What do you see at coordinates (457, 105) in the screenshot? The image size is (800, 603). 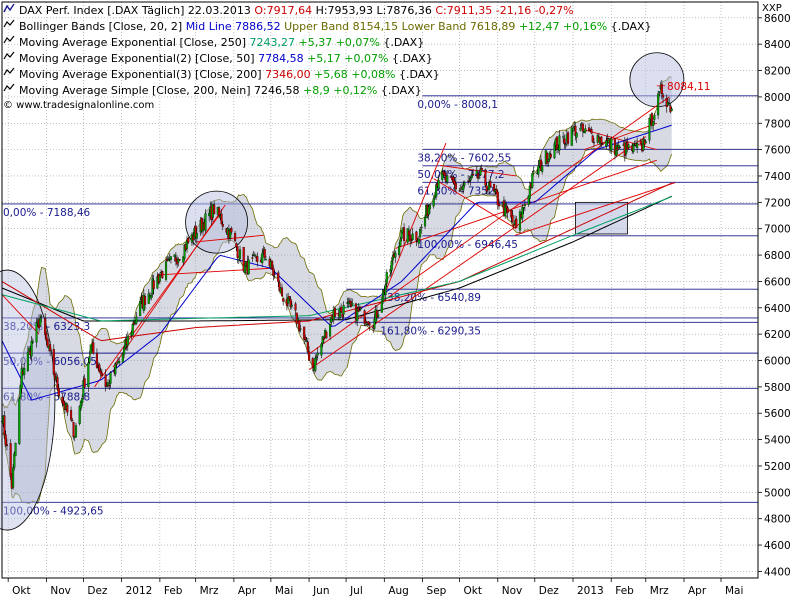 I see `fib-label: 0,00% - 8008,1` at bounding box center [457, 105].